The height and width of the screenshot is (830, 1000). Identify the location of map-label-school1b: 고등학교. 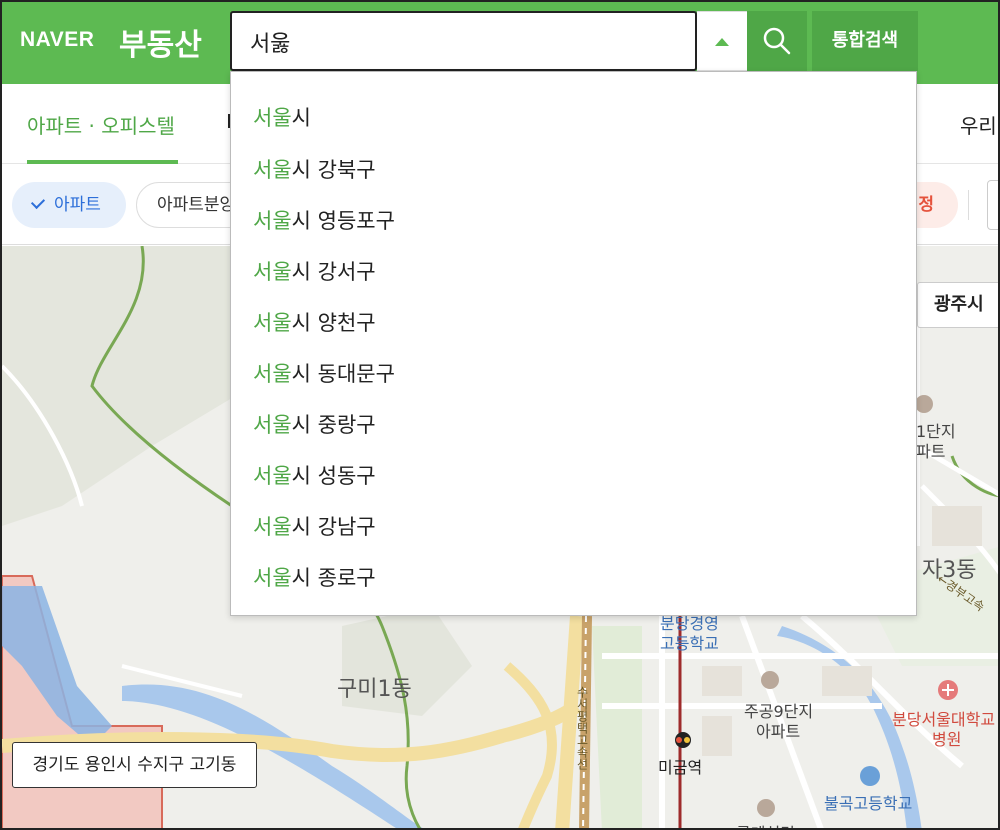
(689, 643).